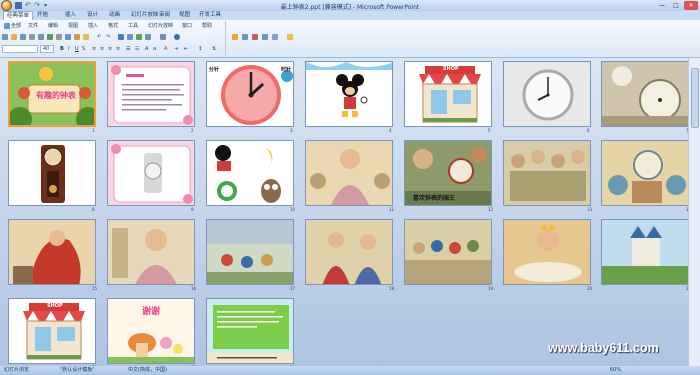 The width and height of the screenshot is (700, 375). What do you see at coordinates (146, 49) in the screenshot?
I see `increase-font-icon: A` at bounding box center [146, 49].